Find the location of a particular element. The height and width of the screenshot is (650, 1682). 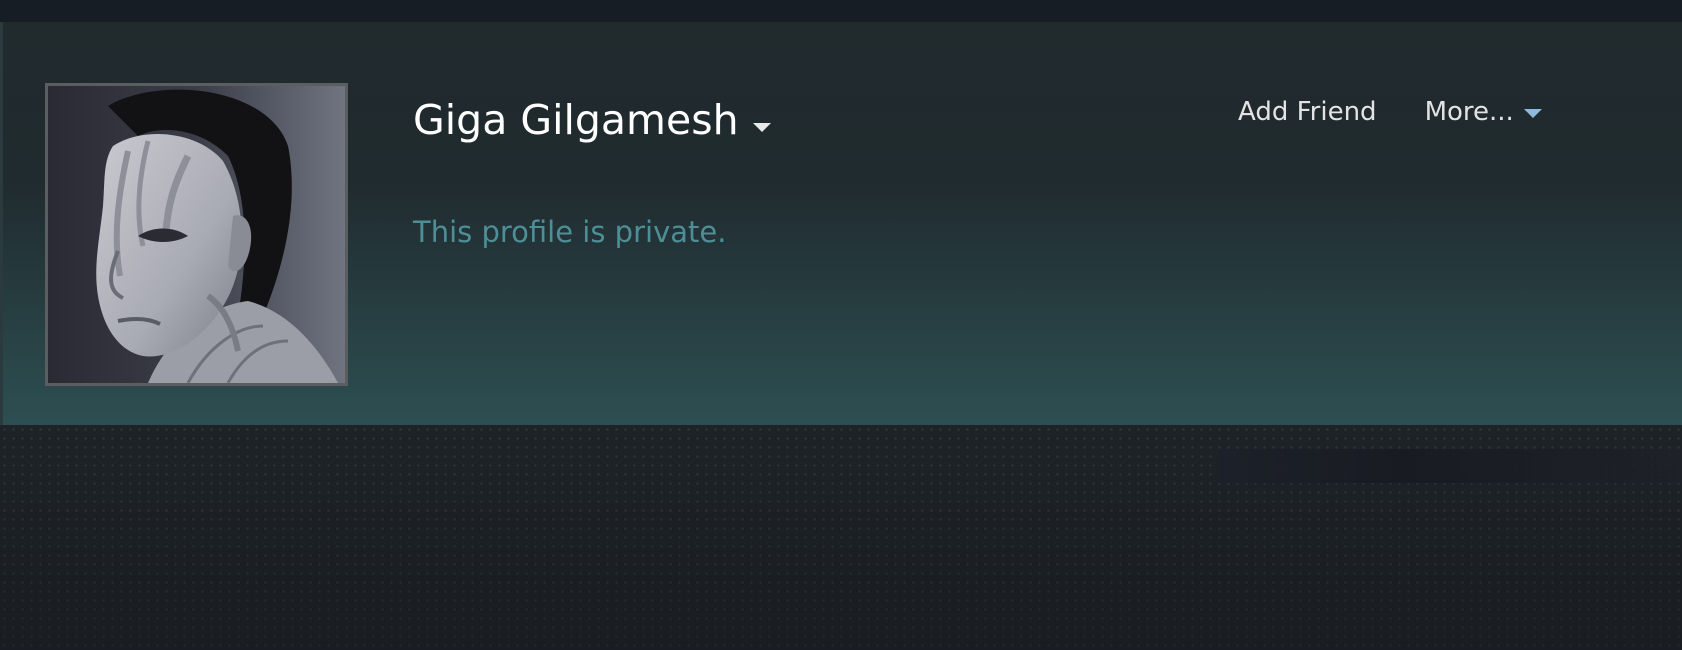

add-friend-button: Add Friend is located at coordinates (1307, 112).